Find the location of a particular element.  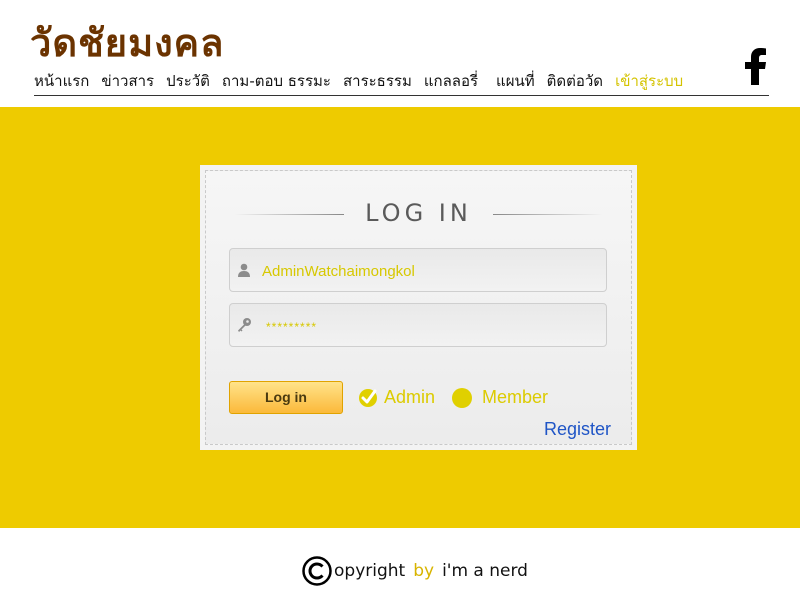

user-icon is located at coordinates (244, 270).